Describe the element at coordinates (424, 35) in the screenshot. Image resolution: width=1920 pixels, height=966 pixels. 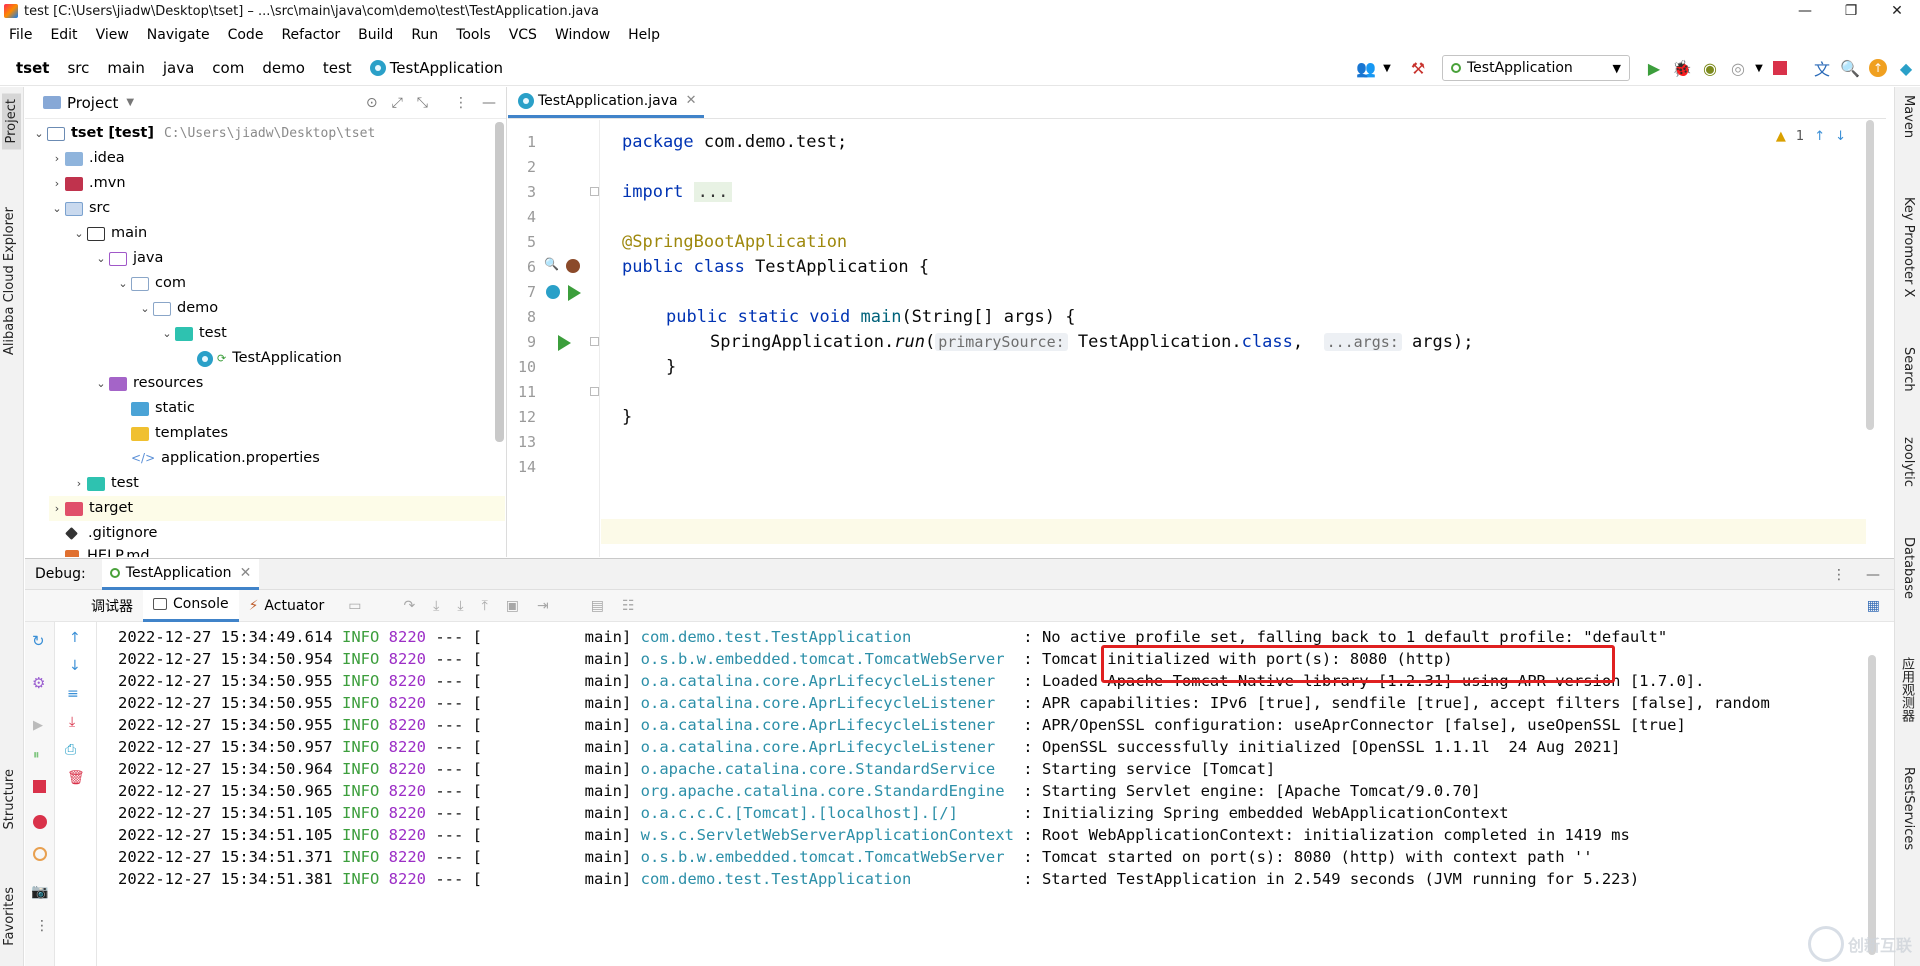
I see `menu-run: Run` at that location.